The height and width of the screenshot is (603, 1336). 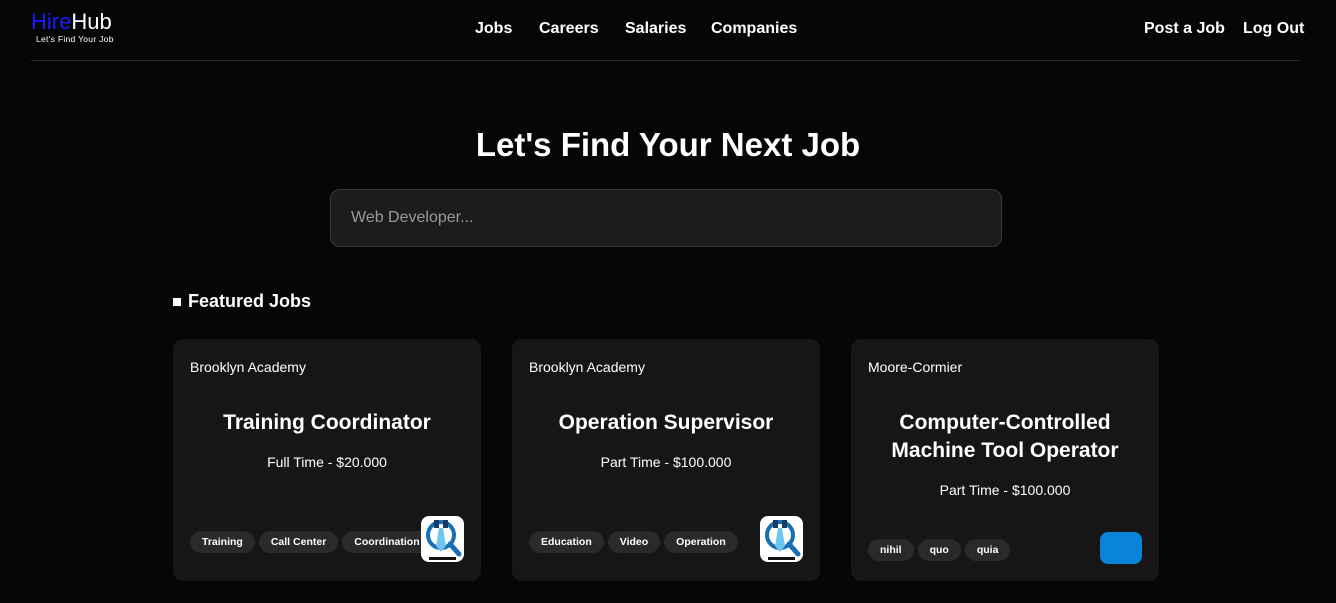 I want to click on job-meta: Full Time - $20.000, so click(x=327, y=462).